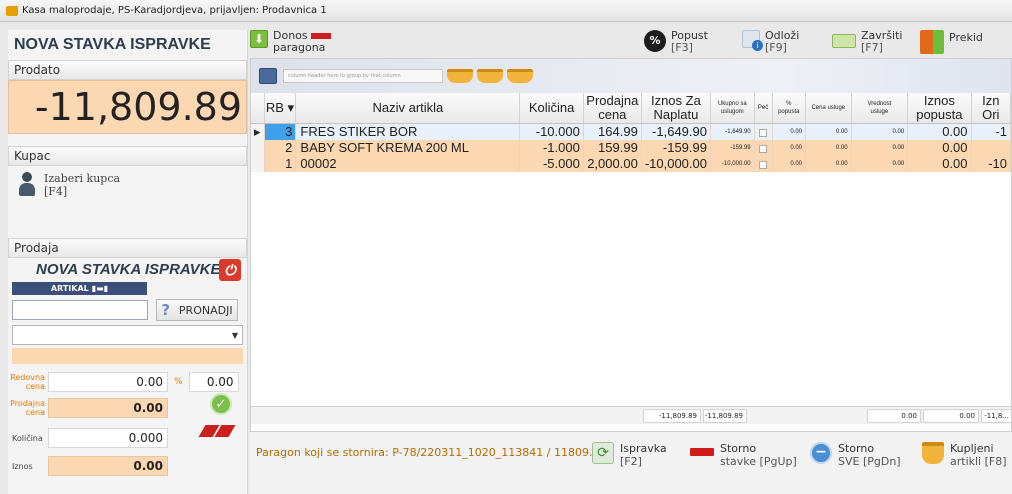 The width and height of the screenshot is (1012, 494). I want to click on exit-door-icon, so click(932, 42).